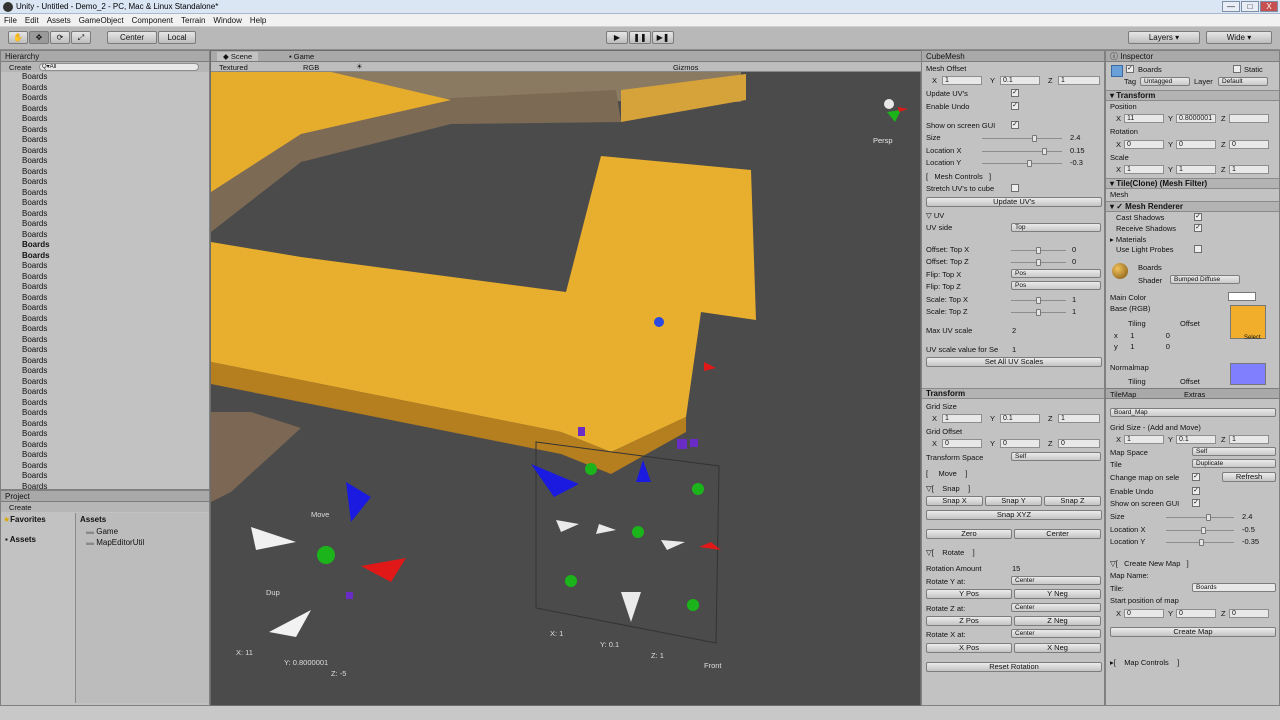  I want to click on rotate-foldout: ▽[ Rotate ], so click(950, 552).